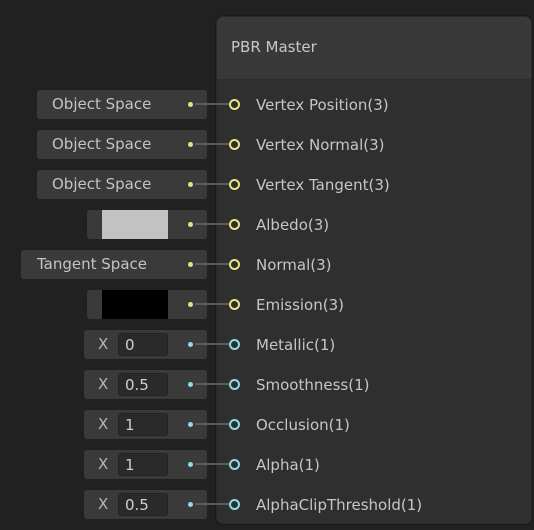 This screenshot has height=530, width=534. Describe the element at coordinates (234, 104) in the screenshot. I see `input-port-vertex-position` at that location.